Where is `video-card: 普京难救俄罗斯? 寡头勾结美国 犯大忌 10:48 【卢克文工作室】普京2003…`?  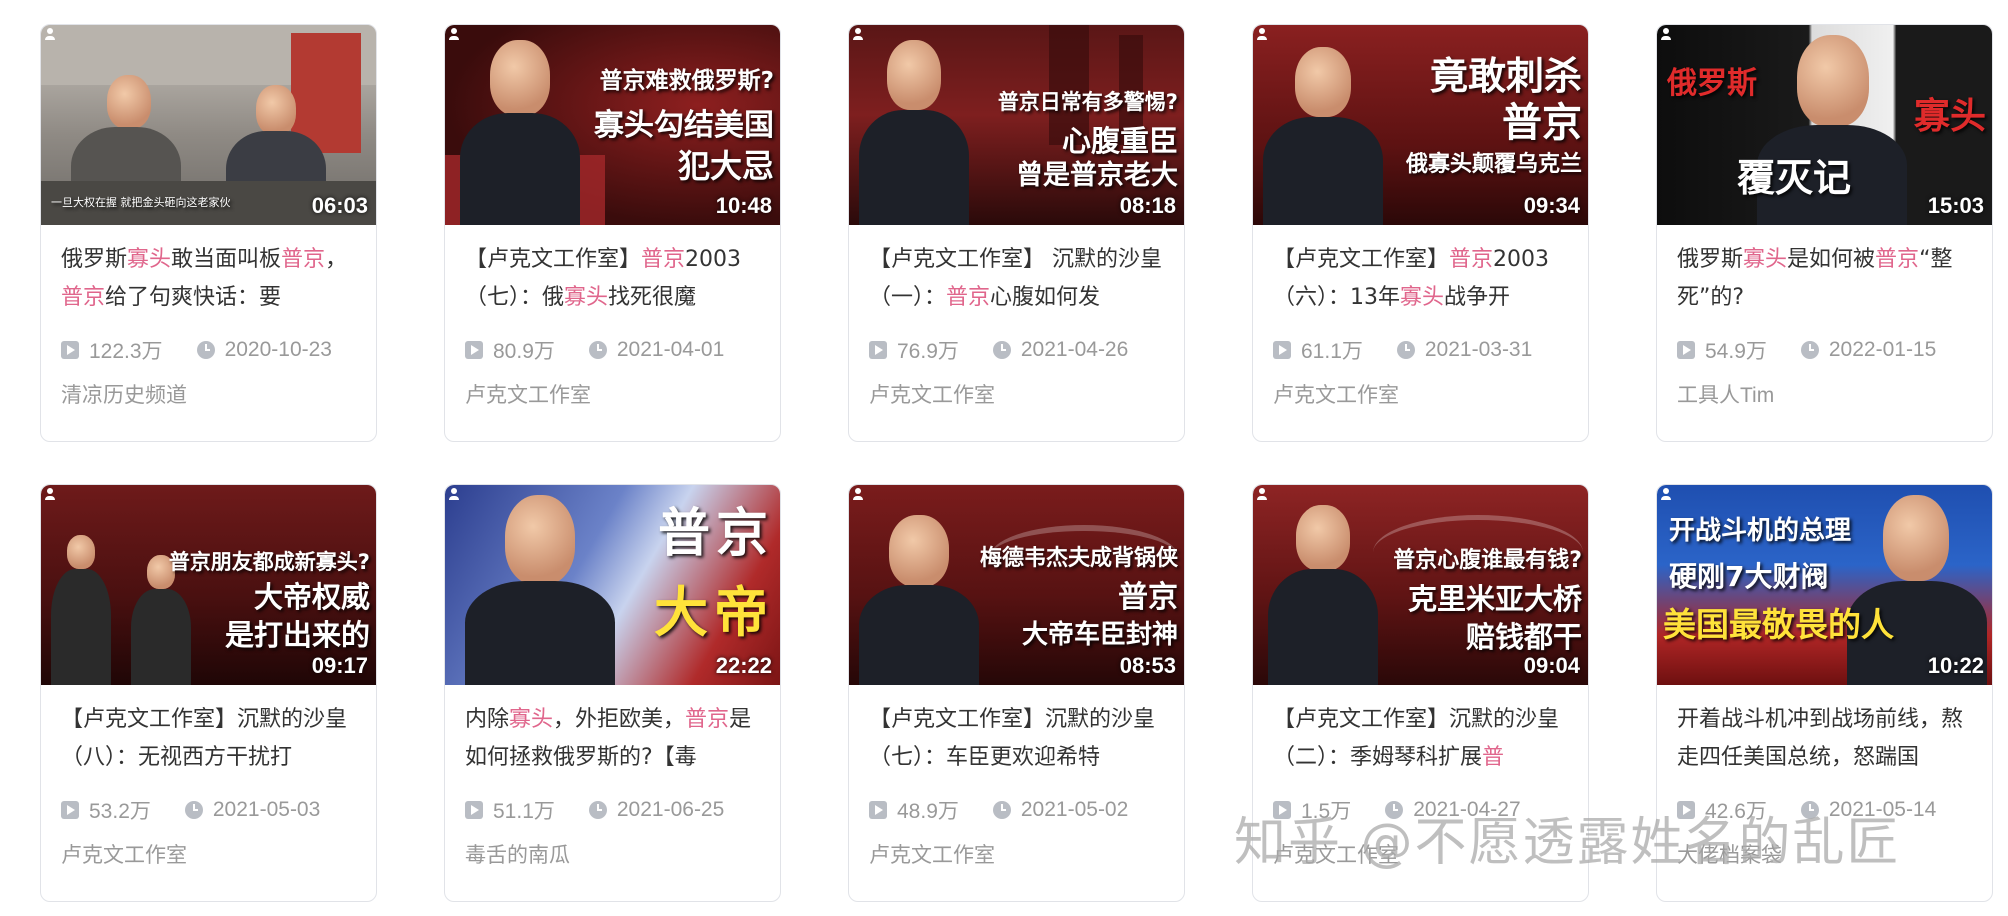
video-card: 普京难救俄罗斯? 寡头勾结美国 犯大忌 10:48 【卢克文工作室】普京2003… is located at coordinates (612, 233).